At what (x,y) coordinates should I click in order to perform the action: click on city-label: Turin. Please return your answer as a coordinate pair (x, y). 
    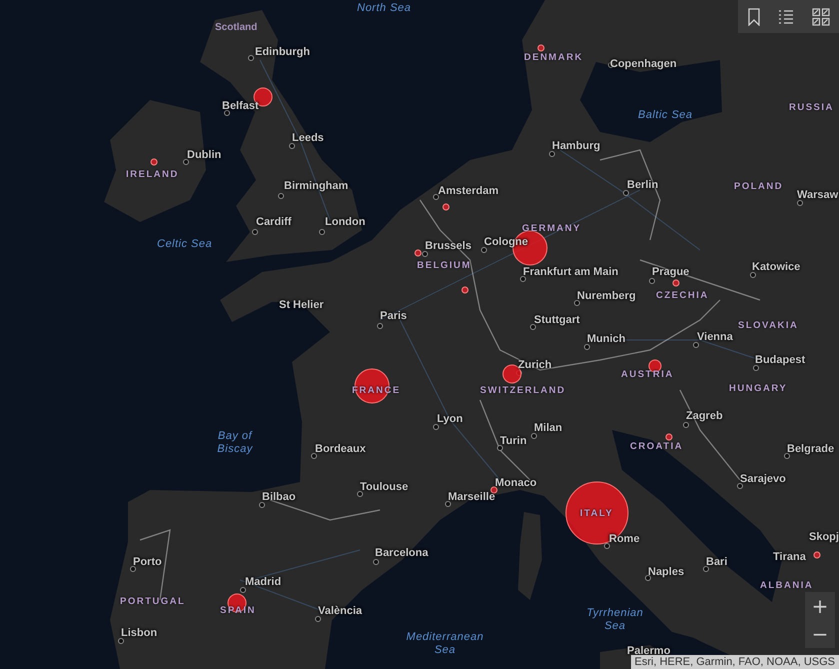
    Looking at the image, I should click on (513, 441).